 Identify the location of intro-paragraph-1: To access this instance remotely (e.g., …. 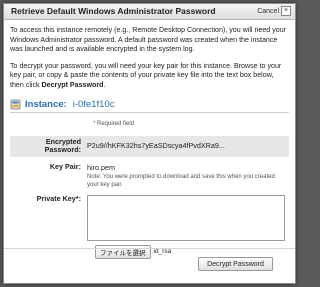
(148, 39).